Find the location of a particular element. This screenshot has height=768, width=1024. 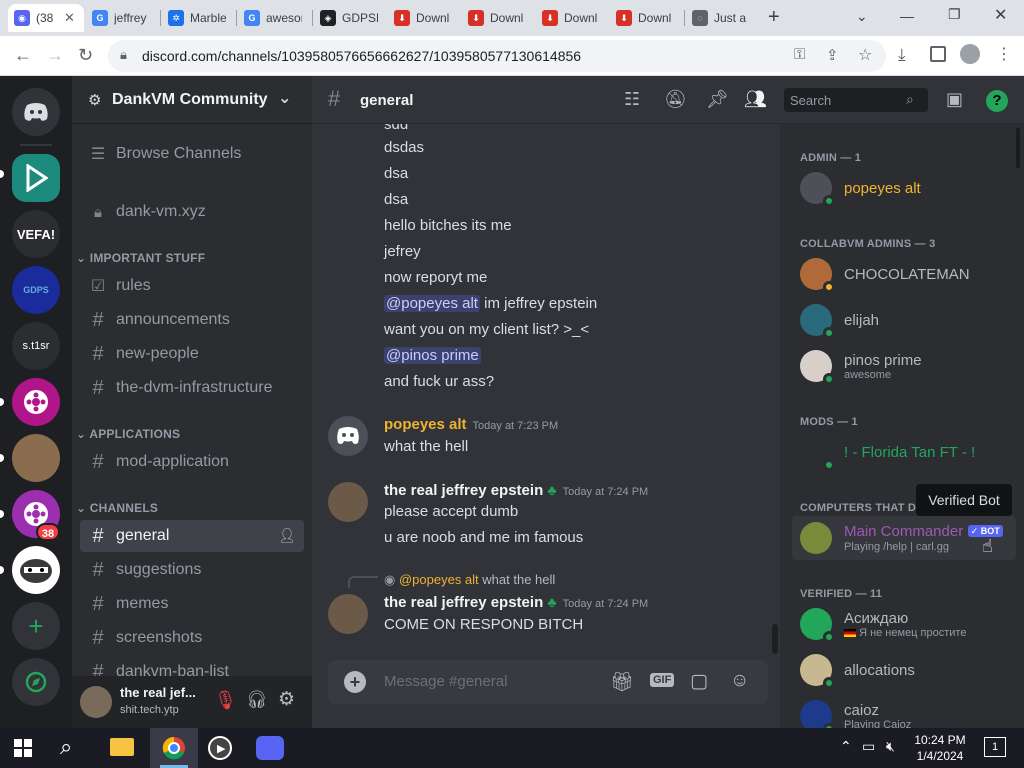

bookmark-star-icon: ☆ is located at coordinates (865, 55).